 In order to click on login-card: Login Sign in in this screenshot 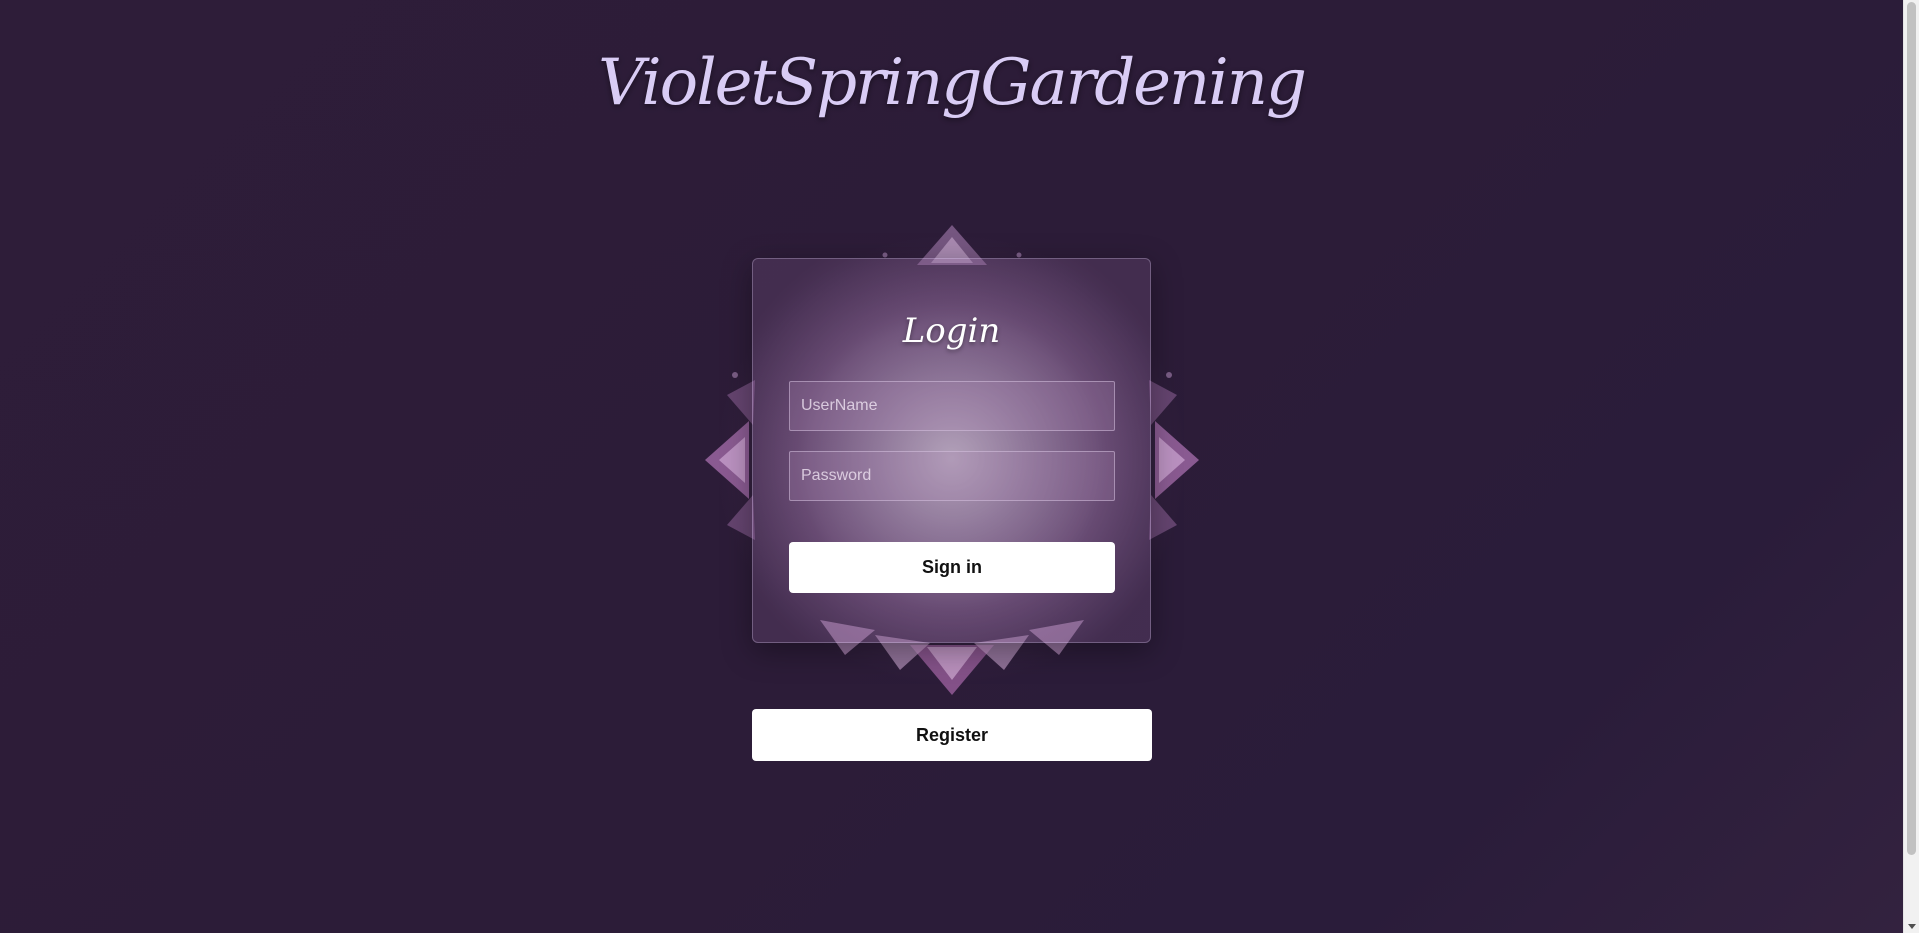, I will do `click(951, 450)`.